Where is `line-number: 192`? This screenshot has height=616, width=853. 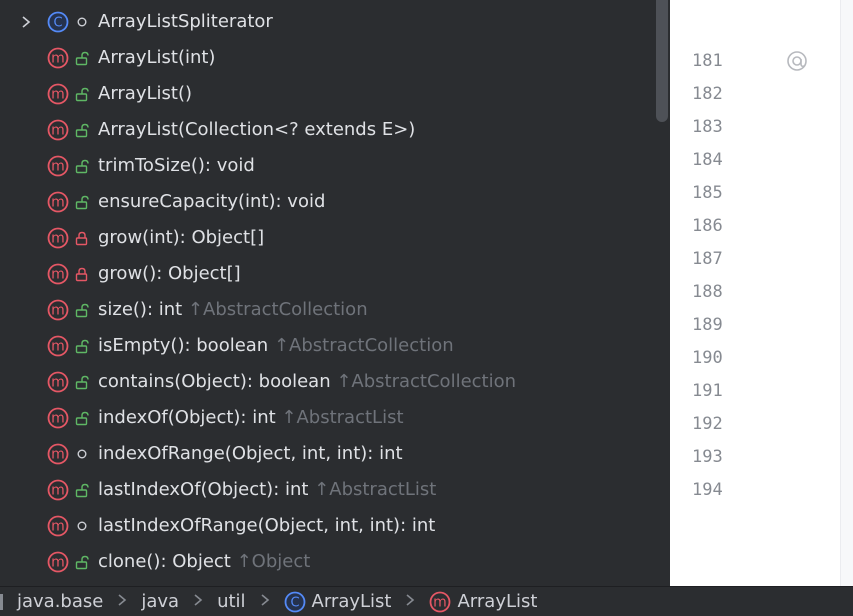
line-number: 192 is located at coordinates (707, 424).